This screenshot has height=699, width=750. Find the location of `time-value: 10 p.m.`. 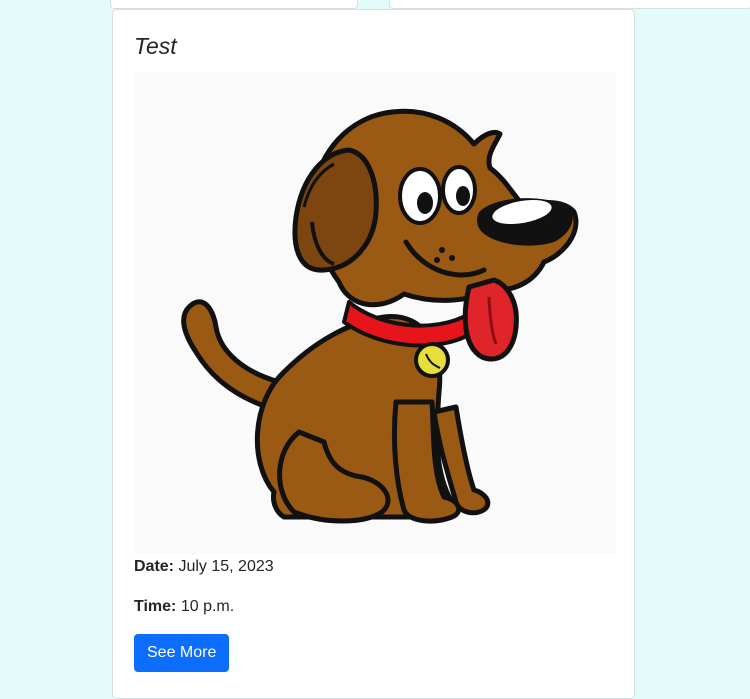

time-value: 10 p.m. is located at coordinates (207, 606).